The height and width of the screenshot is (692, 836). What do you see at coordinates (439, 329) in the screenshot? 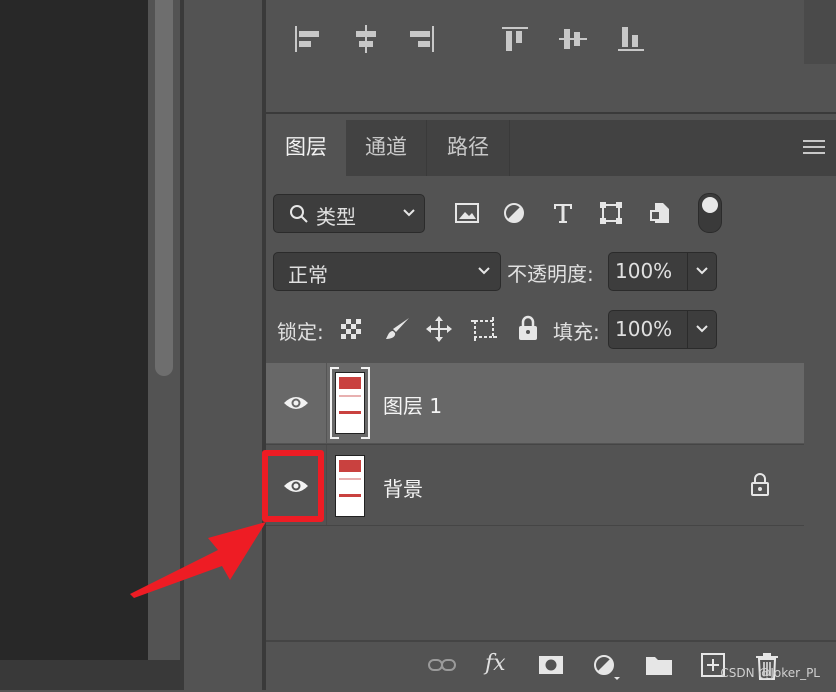
I see `lock-position-move-icon` at bounding box center [439, 329].